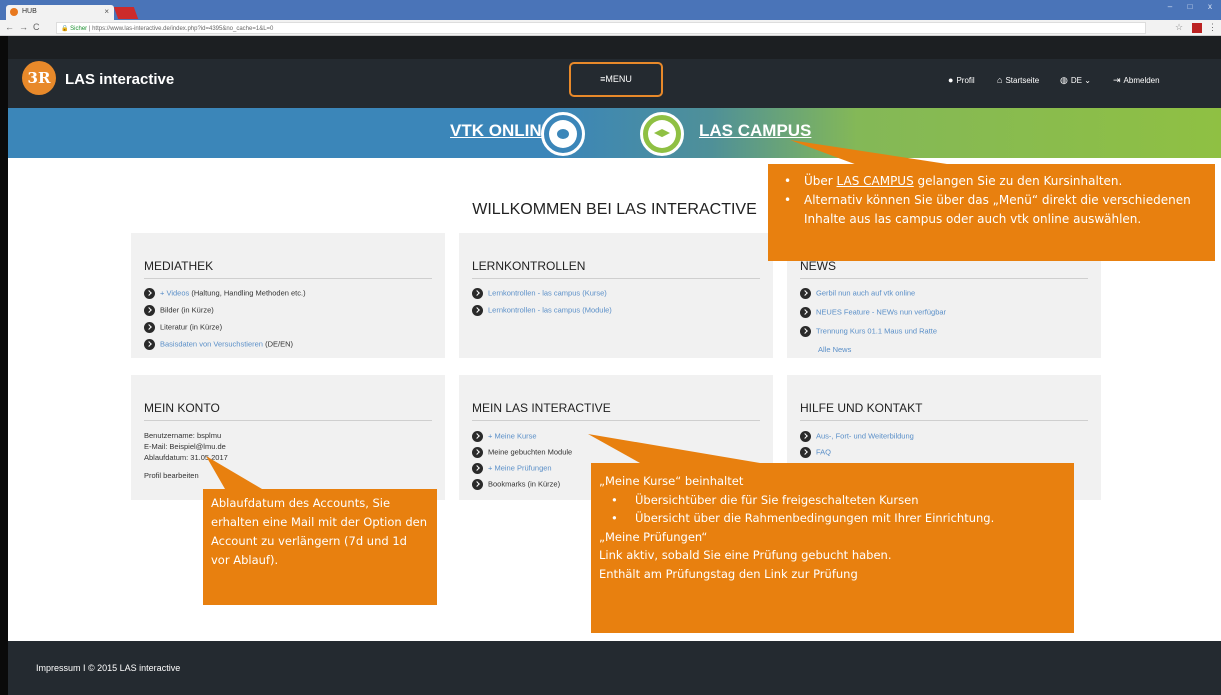 This screenshot has width=1221, height=695. What do you see at coordinates (529, 266) in the screenshot?
I see `card-title: LERNKONTROLLEN` at bounding box center [529, 266].